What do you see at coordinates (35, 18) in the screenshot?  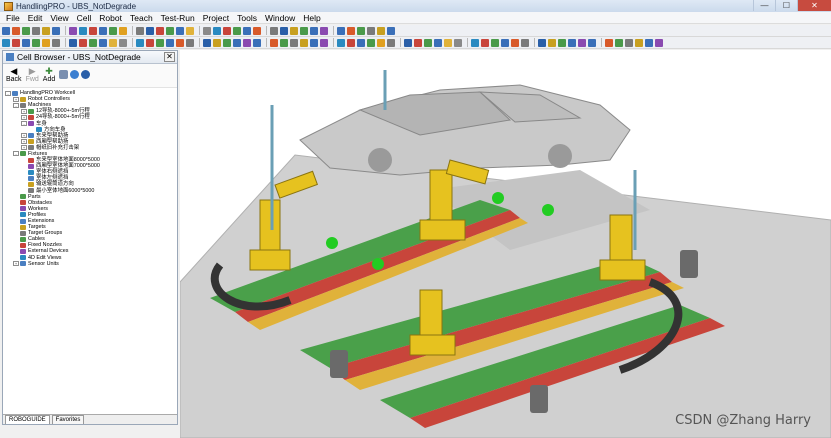 I see `menu-edit: Edit` at bounding box center [35, 18].